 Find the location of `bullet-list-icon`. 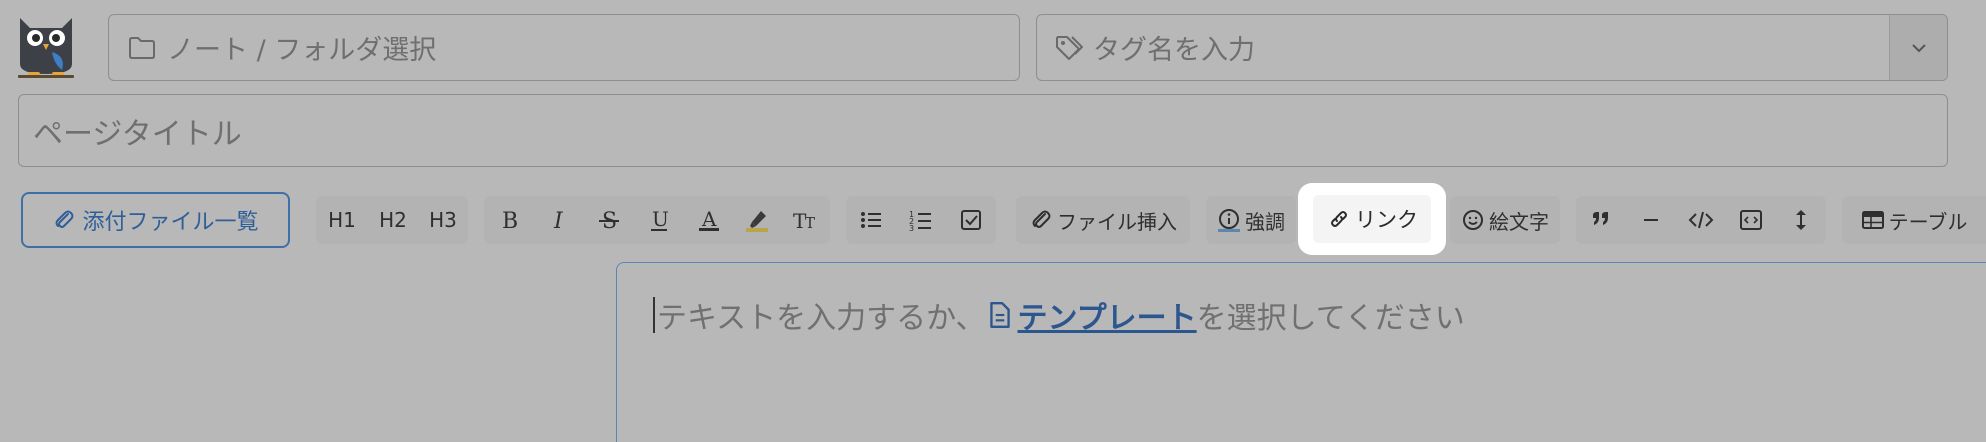

bullet-list-icon is located at coordinates (871, 220).